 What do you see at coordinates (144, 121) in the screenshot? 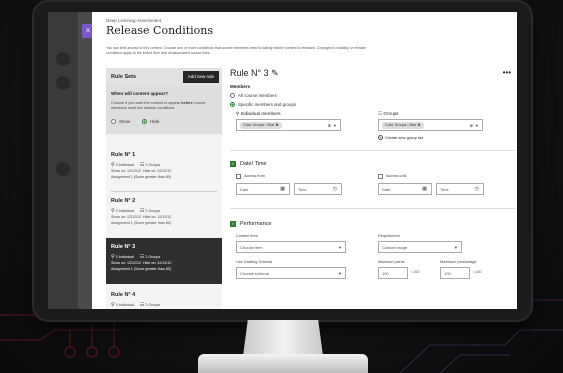
I see `radio-checked-icon` at bounding box center [144, 121].